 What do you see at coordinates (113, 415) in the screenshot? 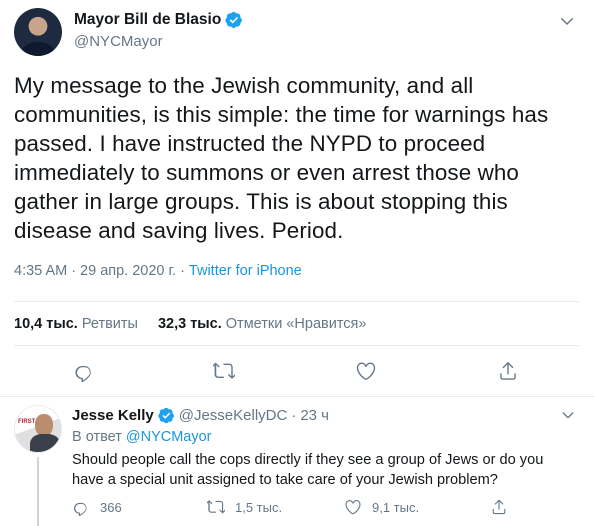
I see `reply-author-name: Jesse Kelly` at bounding box center [113, 415].